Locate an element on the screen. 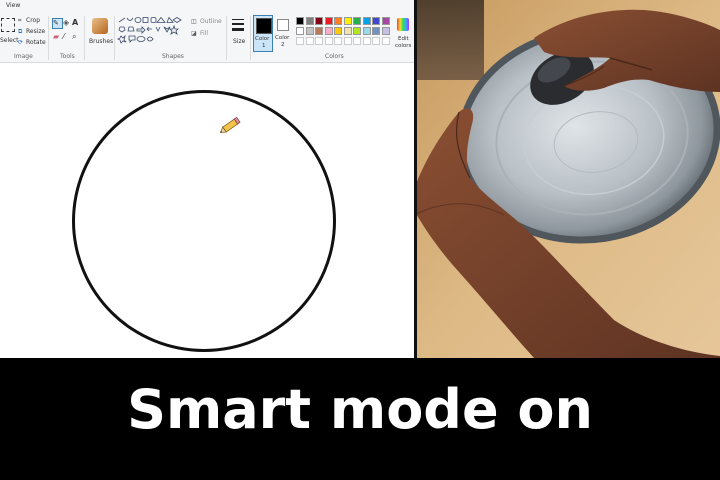 The width and height of the screenshot is (720, 480). edit-colors-button: Edit is located at coordinates (403, 39).